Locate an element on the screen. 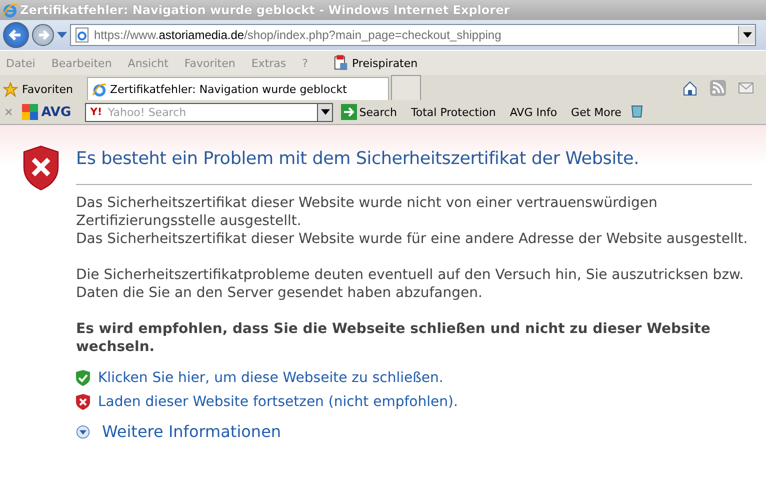  forward-button is located at coordinates (43, 35).